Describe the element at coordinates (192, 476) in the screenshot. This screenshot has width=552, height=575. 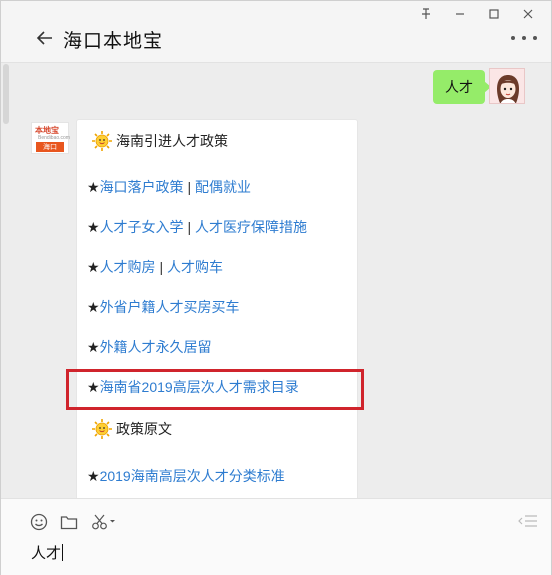
I see `link-2019-talent-standard: 2019海南高层次人才分类标准` at that location.